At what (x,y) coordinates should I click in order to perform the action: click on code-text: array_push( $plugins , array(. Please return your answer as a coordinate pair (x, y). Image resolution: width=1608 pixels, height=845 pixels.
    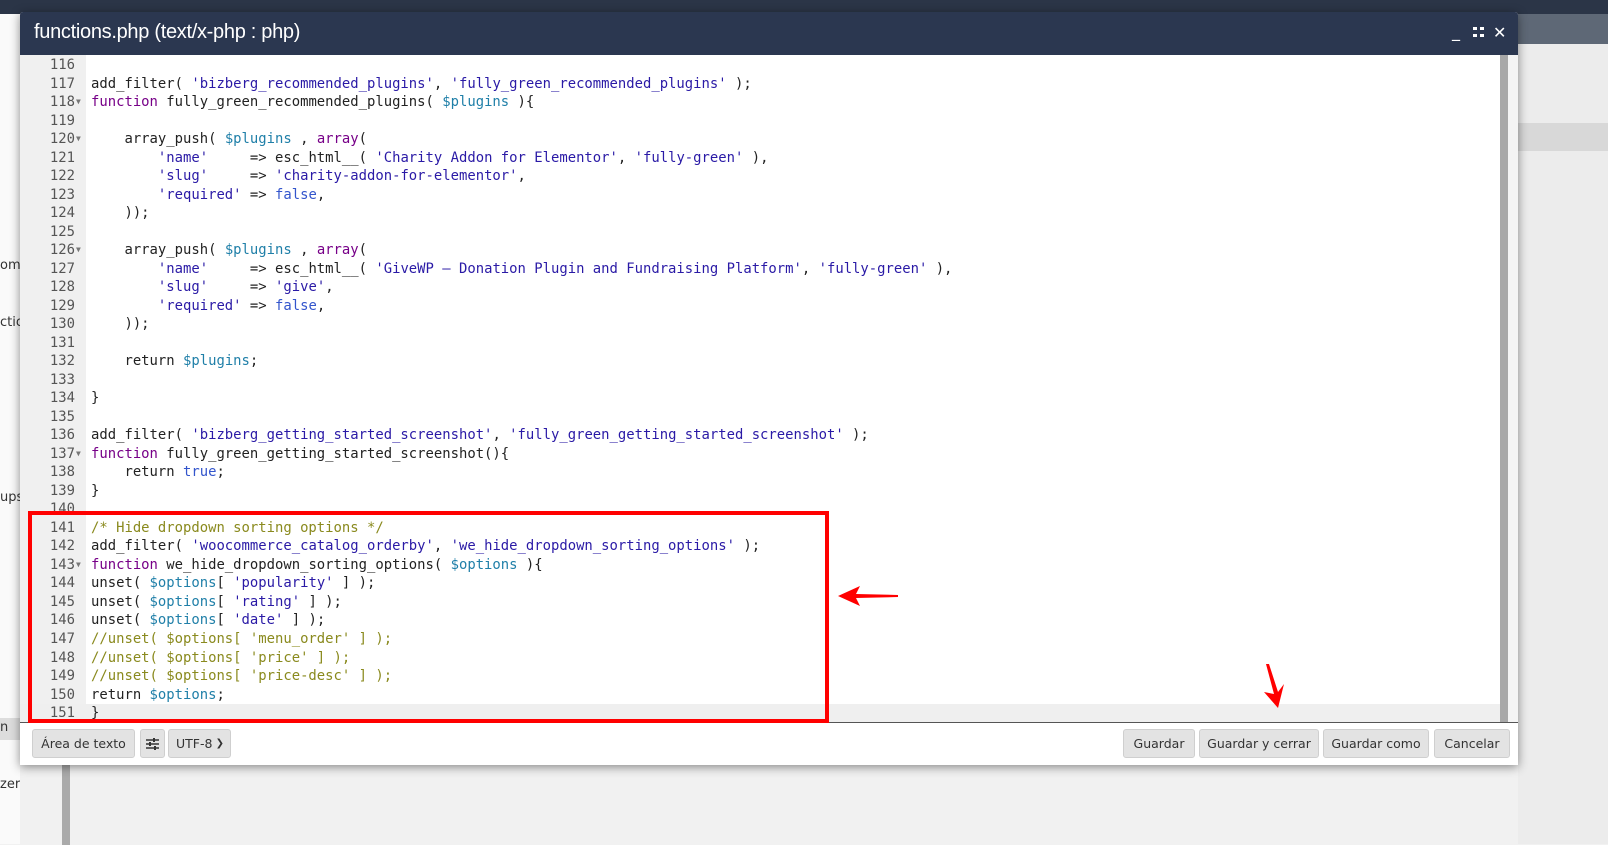
    Looking at the image, I should click on (229, 250).